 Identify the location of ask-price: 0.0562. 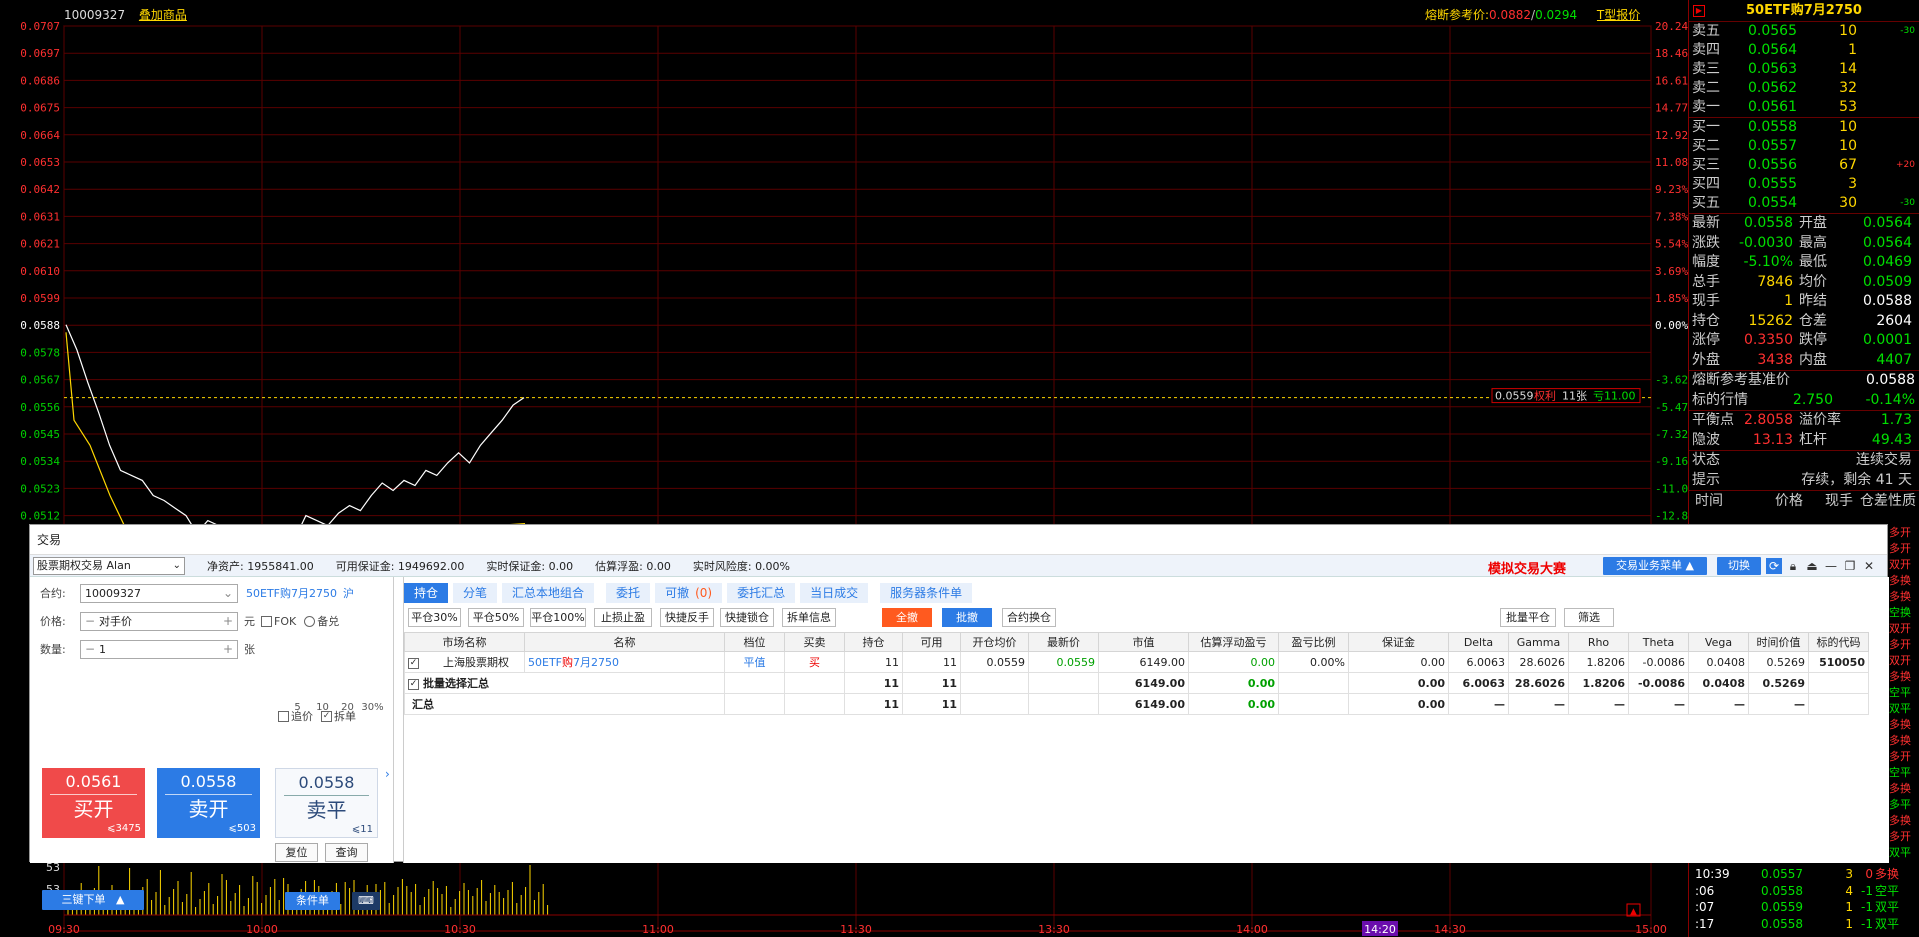
(1772, 88).